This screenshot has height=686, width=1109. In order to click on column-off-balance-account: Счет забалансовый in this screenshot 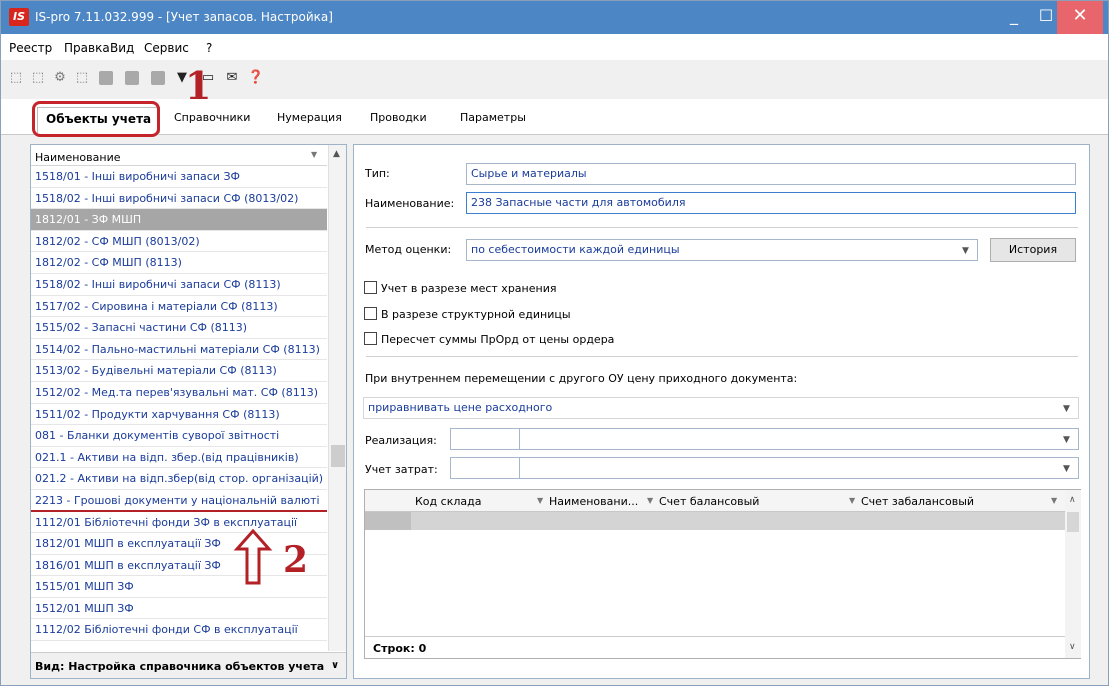, I will do `click(917, 501)`.